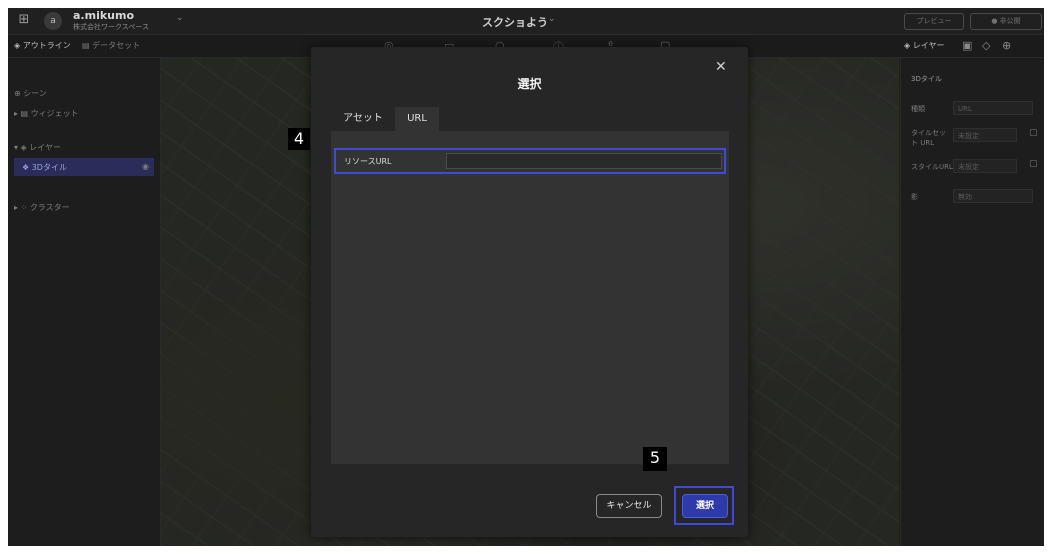 Image resolution: width=1050 pixels, height=553 pixels. Describe the element at coordinates (928, 138) in the screenshot. I see `tileset-label: タイルセット URL` at that location.